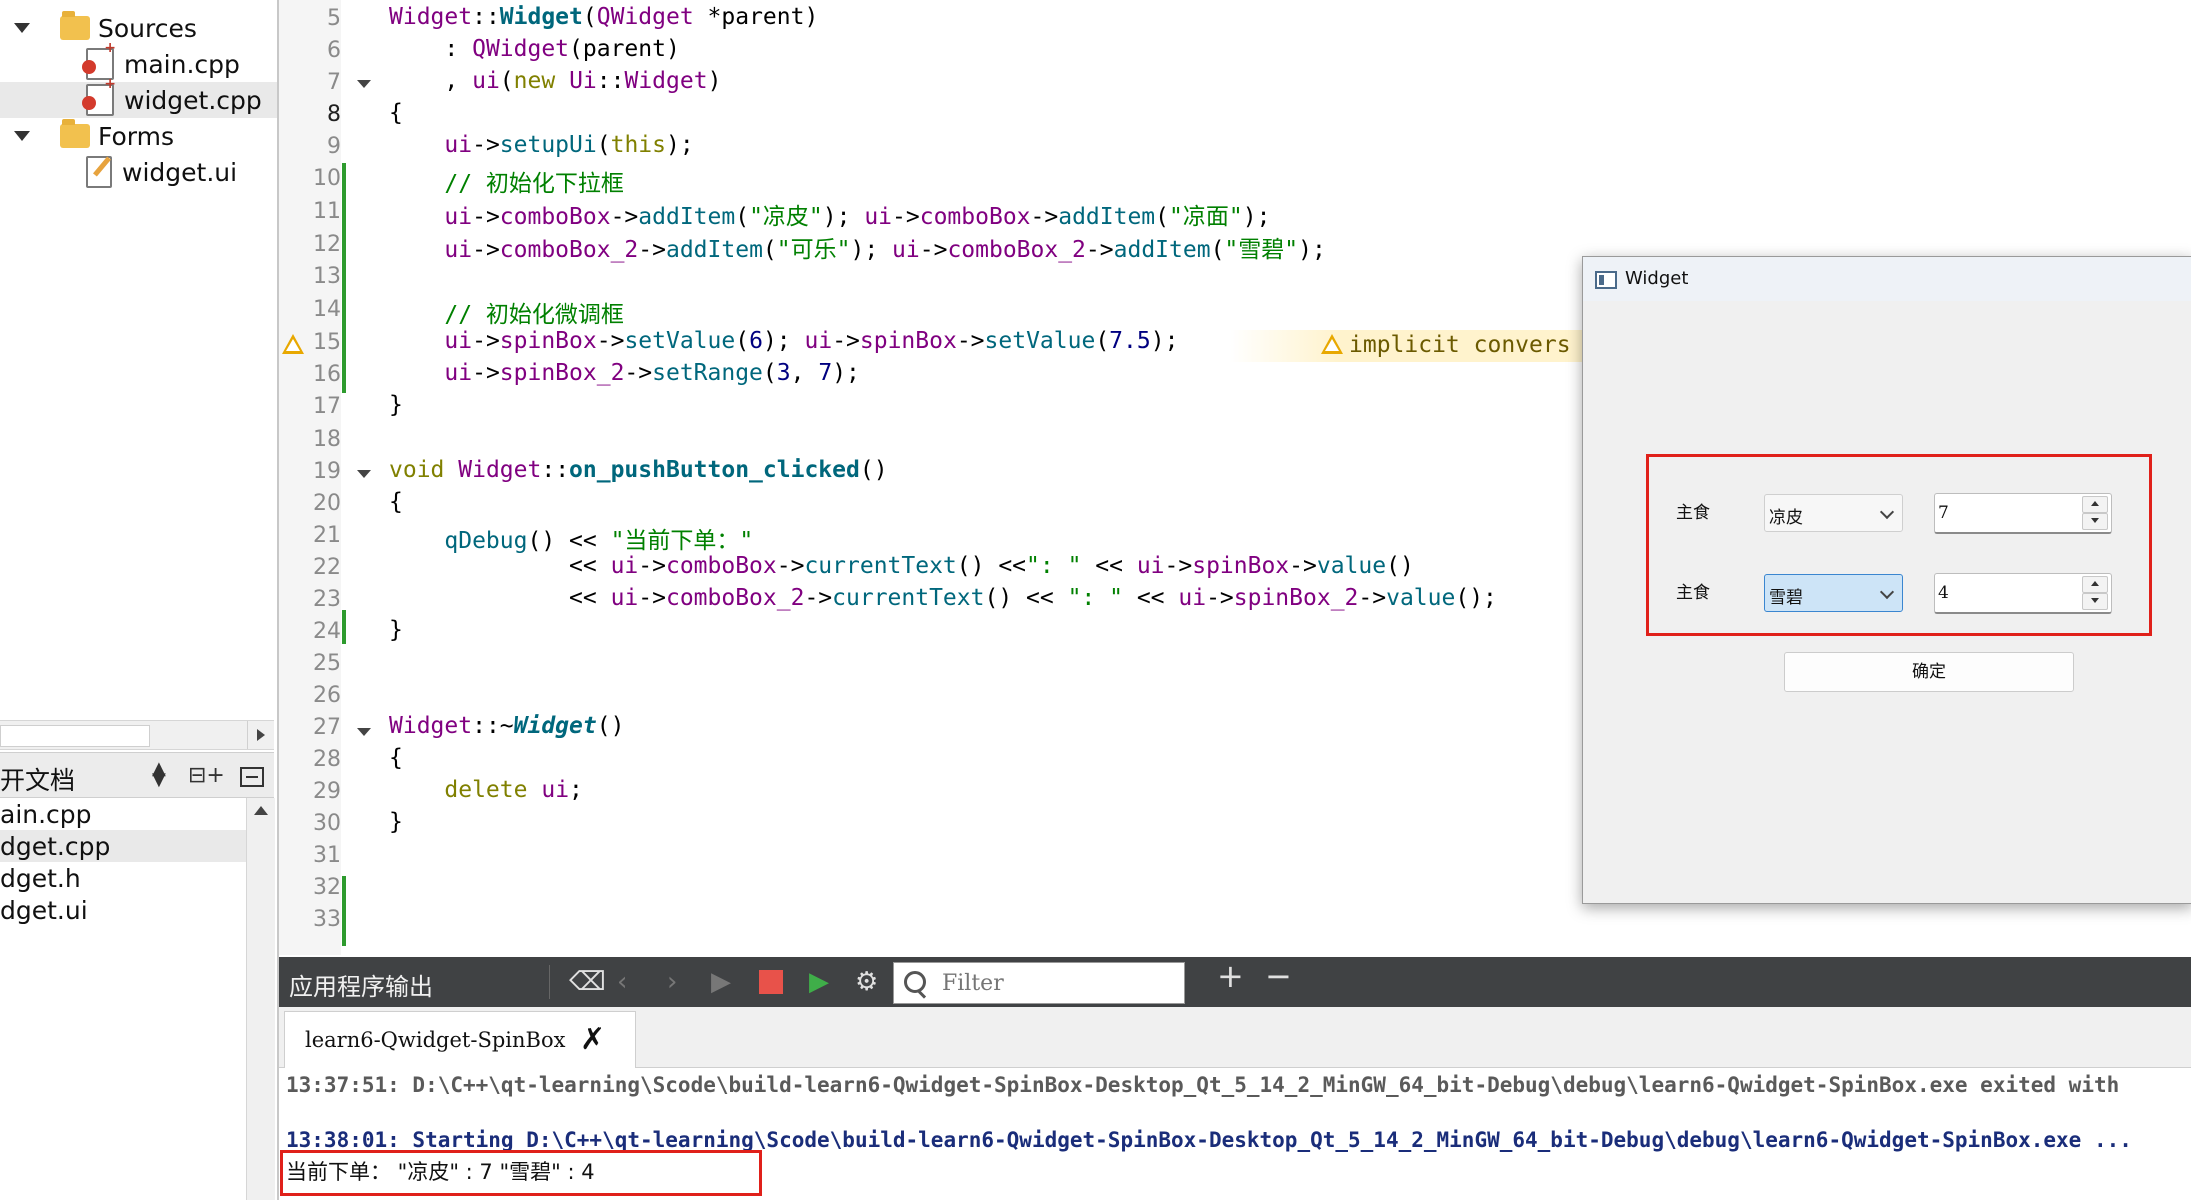 Image resolution: width=2191 pixels, height=1200 pixels. What do you see at coordinates (260, 999) in the screenshot?
I see `vertical-scrollbar` at bounding box center [260, 999].